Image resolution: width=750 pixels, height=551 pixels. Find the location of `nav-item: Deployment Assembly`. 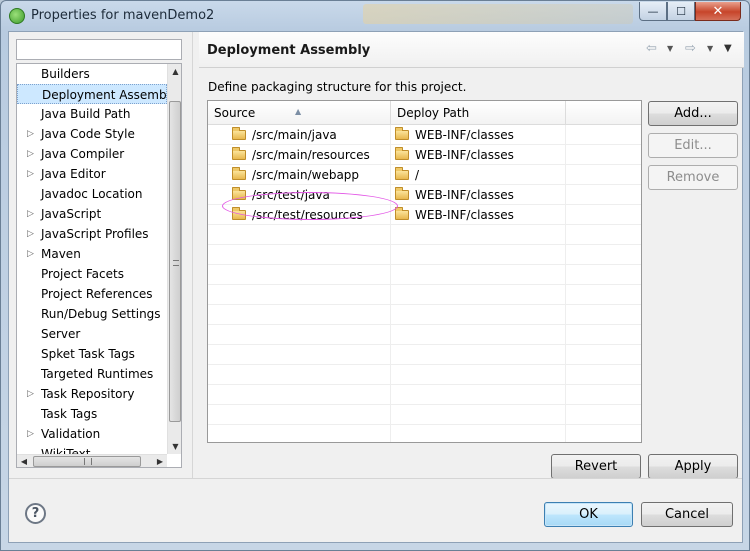

nav-item: Deployment Assembly is located at coordinates (92, 94).